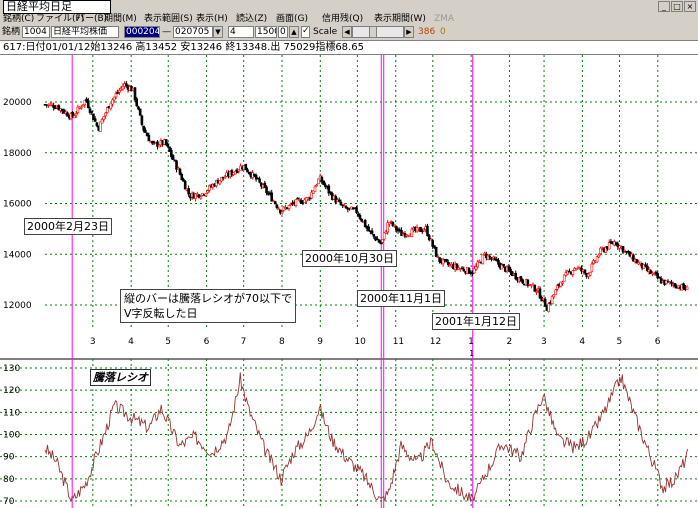  I want to click on from-date-input: 000204, so click(142, 32).